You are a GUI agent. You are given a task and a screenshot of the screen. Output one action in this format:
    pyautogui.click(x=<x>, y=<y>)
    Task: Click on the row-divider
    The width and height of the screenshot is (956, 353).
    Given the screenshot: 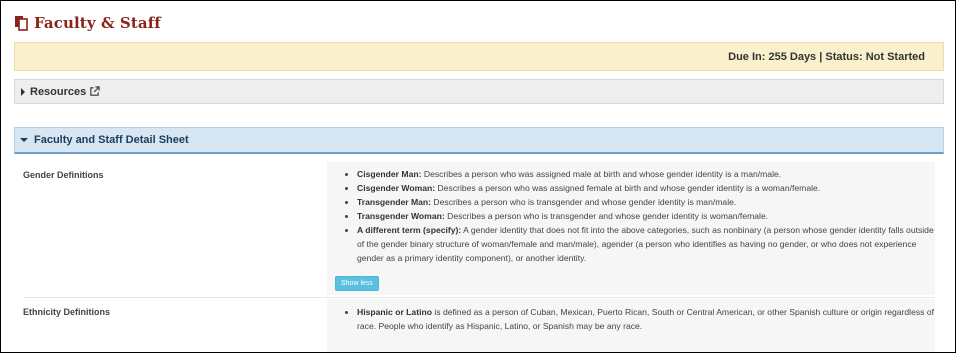 What is the action you would take?
    pyautogui.click(x=479, y=297)
    